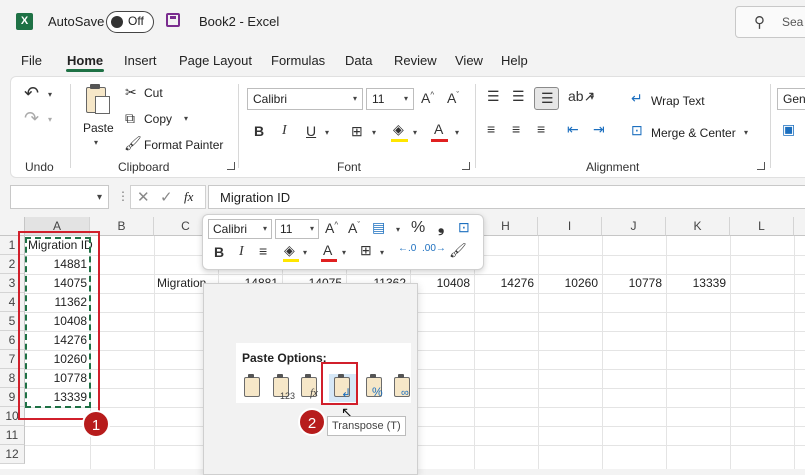  I want to click on column-header-l: L, so click(762, 226).